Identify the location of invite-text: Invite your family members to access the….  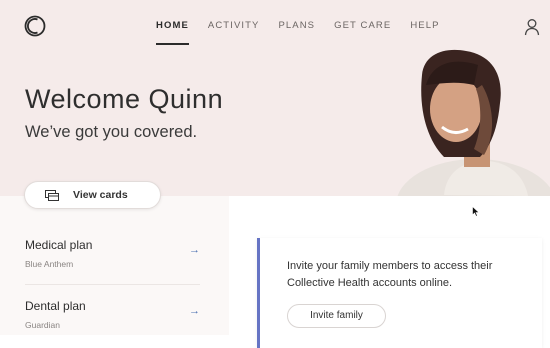
(390, 274).